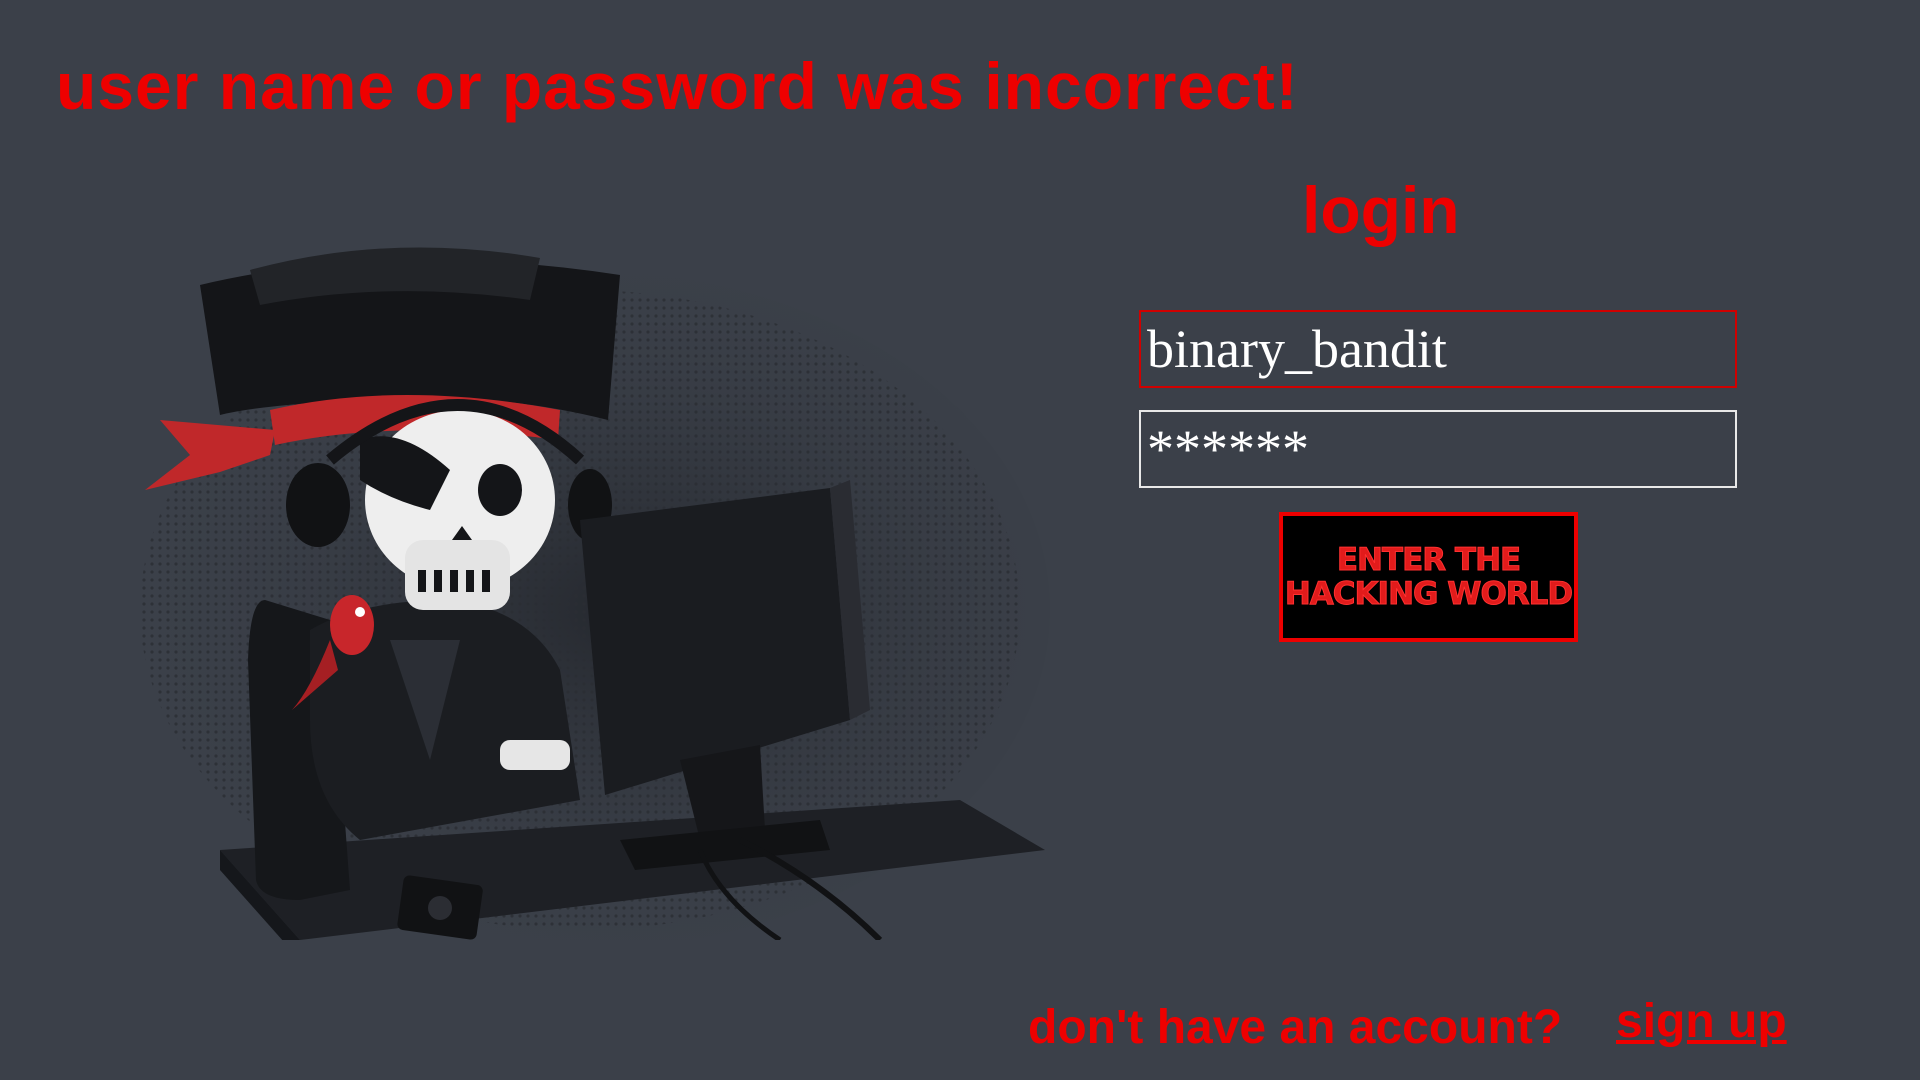  I want to click on enter-button-line2: Hacking World, so click(1428, 594).